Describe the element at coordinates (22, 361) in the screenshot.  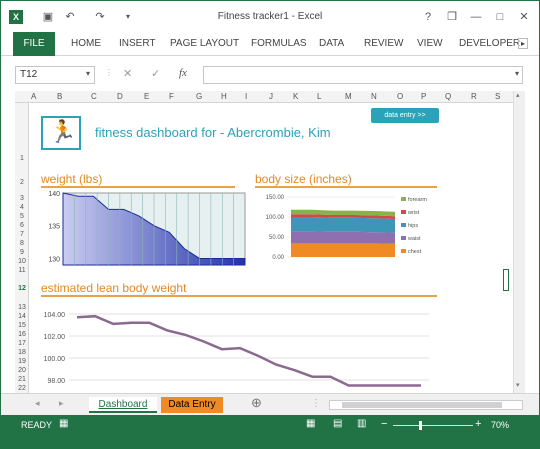
I see `row-header: 19` at that location.